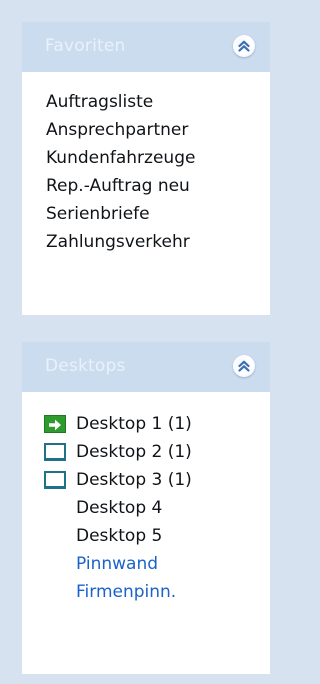  Describe the element at coordinates (99, 102) in the screenshot. I see `favorite-item-auftragsliste: Auftragsliste` at that location.